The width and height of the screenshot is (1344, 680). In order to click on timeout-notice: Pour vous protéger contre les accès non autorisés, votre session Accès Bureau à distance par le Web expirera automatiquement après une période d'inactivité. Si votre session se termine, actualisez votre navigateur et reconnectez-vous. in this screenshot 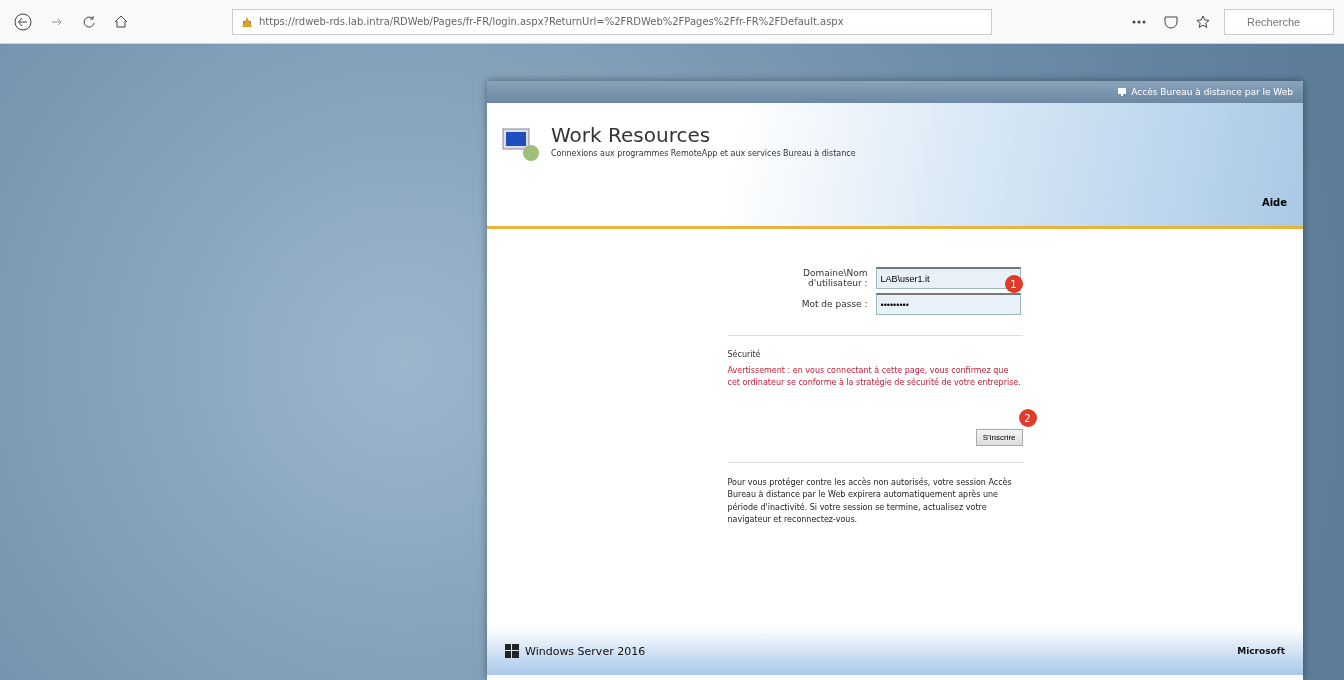, I will do `click(870, 502)`.